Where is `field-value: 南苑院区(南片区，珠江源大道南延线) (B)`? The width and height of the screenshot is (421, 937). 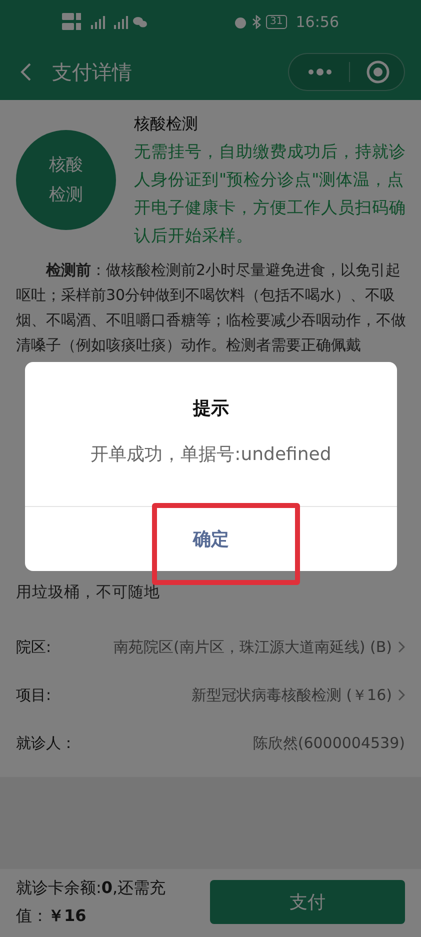
field-value: 南苑院区(南片区，珠江源大道南延线) (B) is located at coordinates (240, 647).